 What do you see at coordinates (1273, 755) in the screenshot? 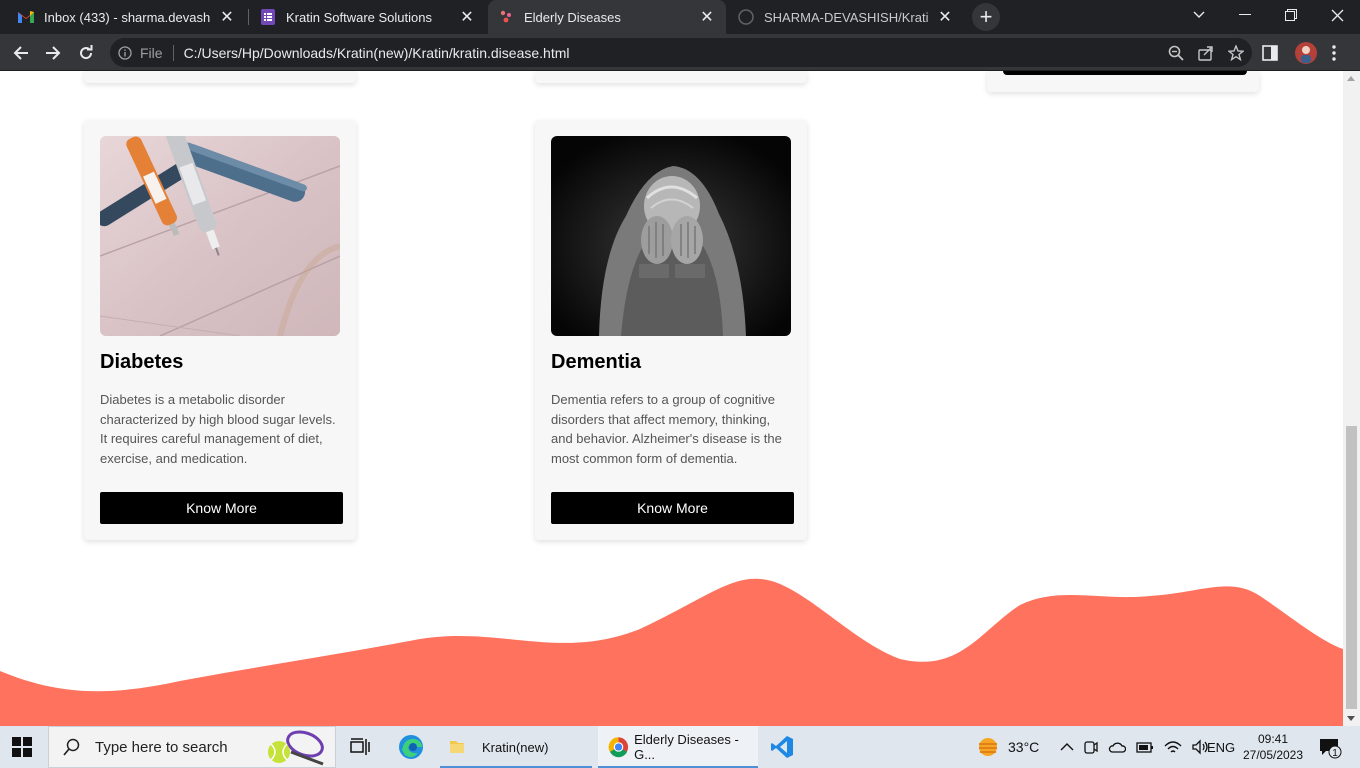
I see `clock-date: 27/05/2023` at bounding box center [1273, 755].